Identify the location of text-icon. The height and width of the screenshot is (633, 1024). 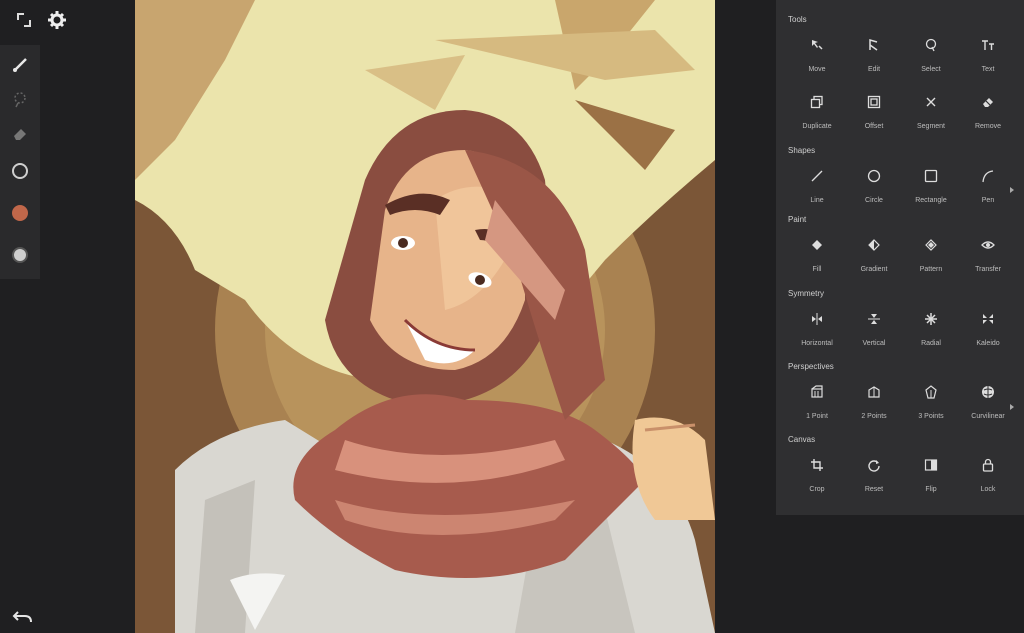
(988, 45).